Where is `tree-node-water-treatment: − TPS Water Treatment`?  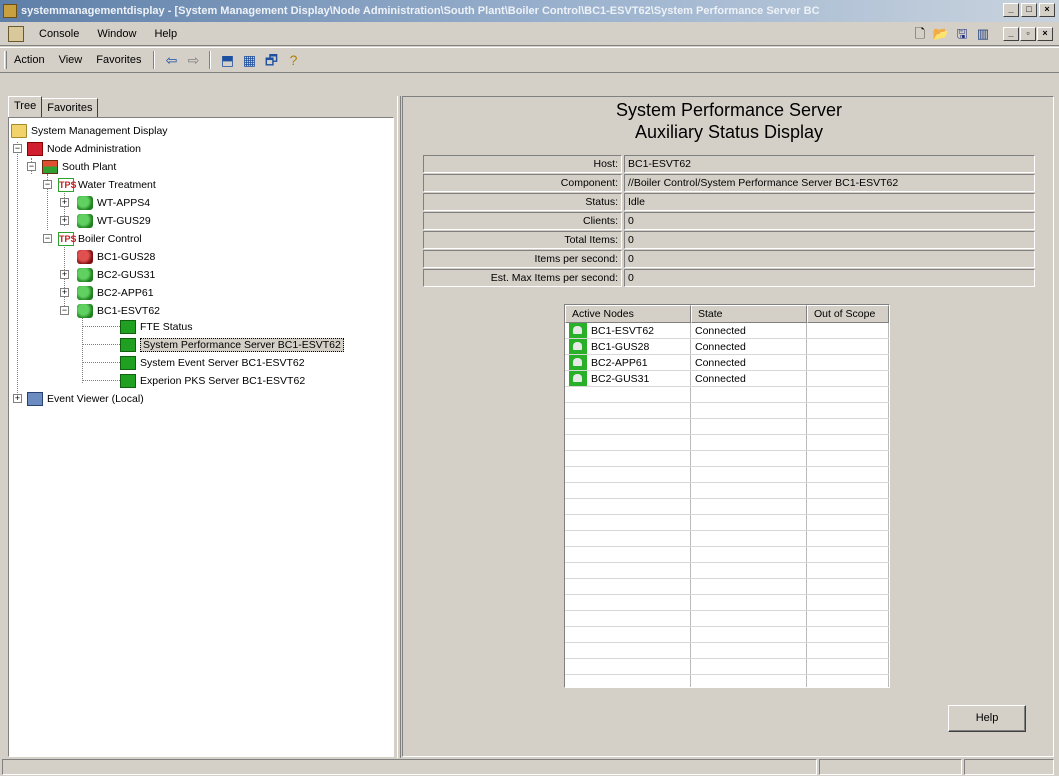
tree-node-water-treatment: − TPS Water Treatment is located at coordinates (99, 184).